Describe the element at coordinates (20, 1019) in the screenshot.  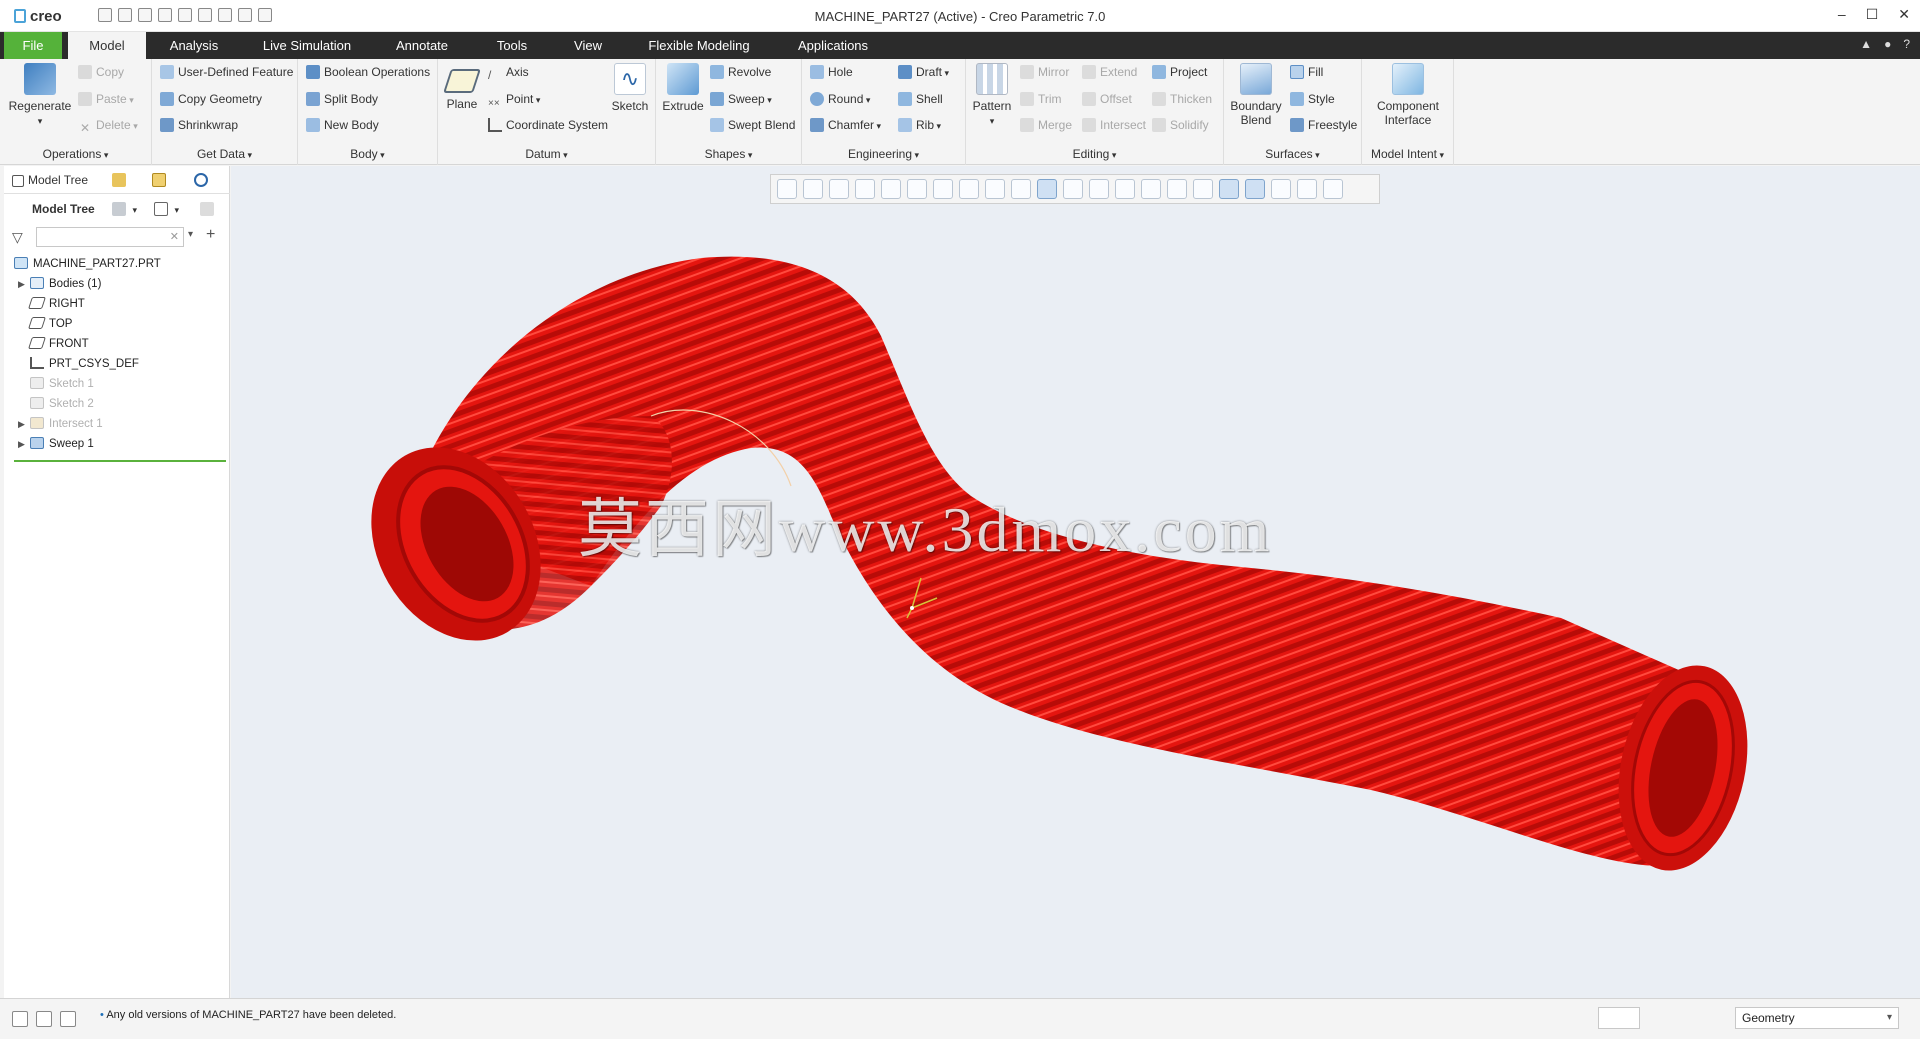
I see `navigator-toggle-icon` at that location.